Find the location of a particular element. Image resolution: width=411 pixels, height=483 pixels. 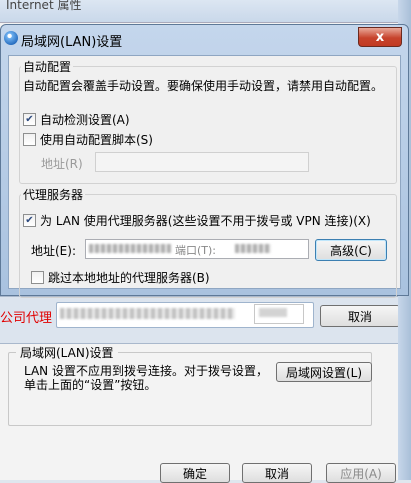

proxy-cancel-button: 取消 is located at coordinates (360, 316).